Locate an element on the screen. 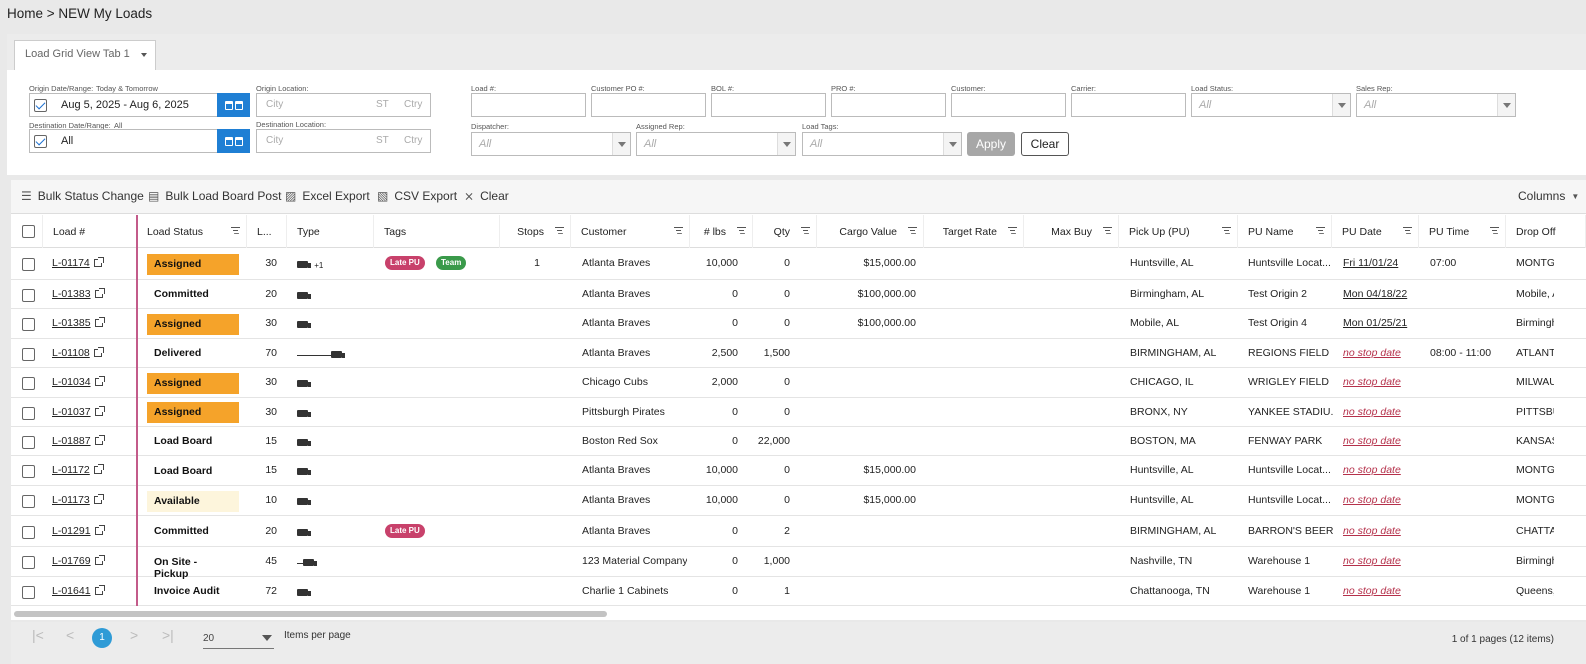 The image size is (1586, 664). current-page-button: 1 is located at coordinates (102, 638).